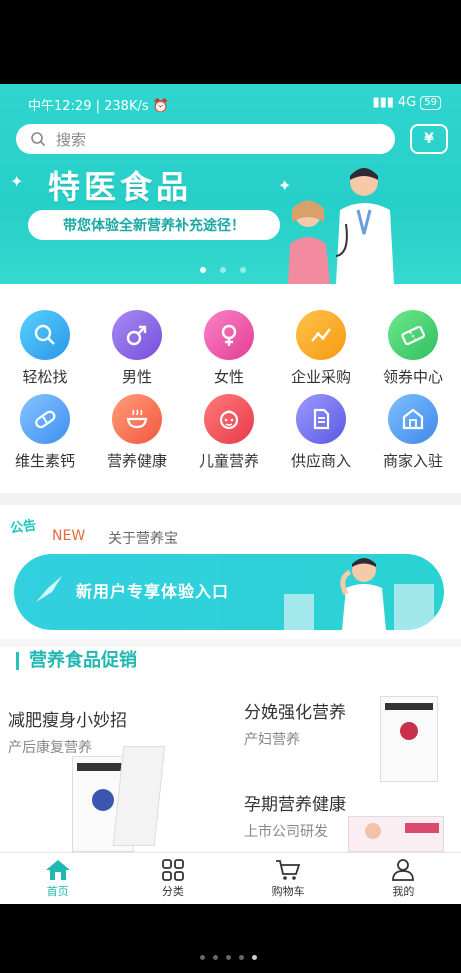  What do you see at coordinates (359, 594) in the screenshot?
I see `man-illustration` at bounding box center [359, 594].